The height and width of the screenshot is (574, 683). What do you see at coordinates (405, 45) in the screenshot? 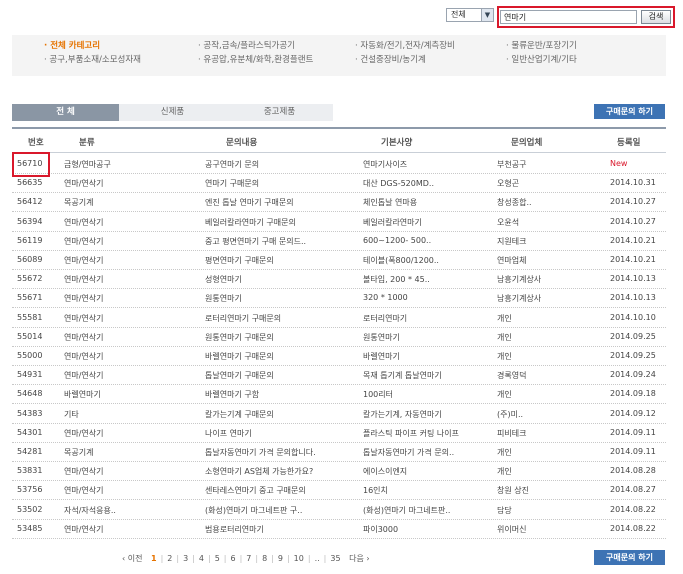
I see `category-automation: · 자동화/전기,전자/계측장비` at bounding box center [405, 45].